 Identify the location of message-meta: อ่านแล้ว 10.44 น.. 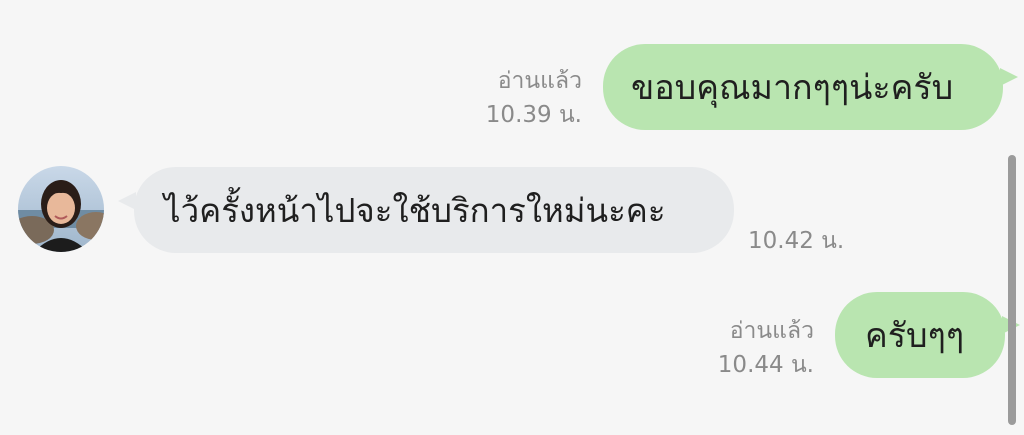
(757, 348).